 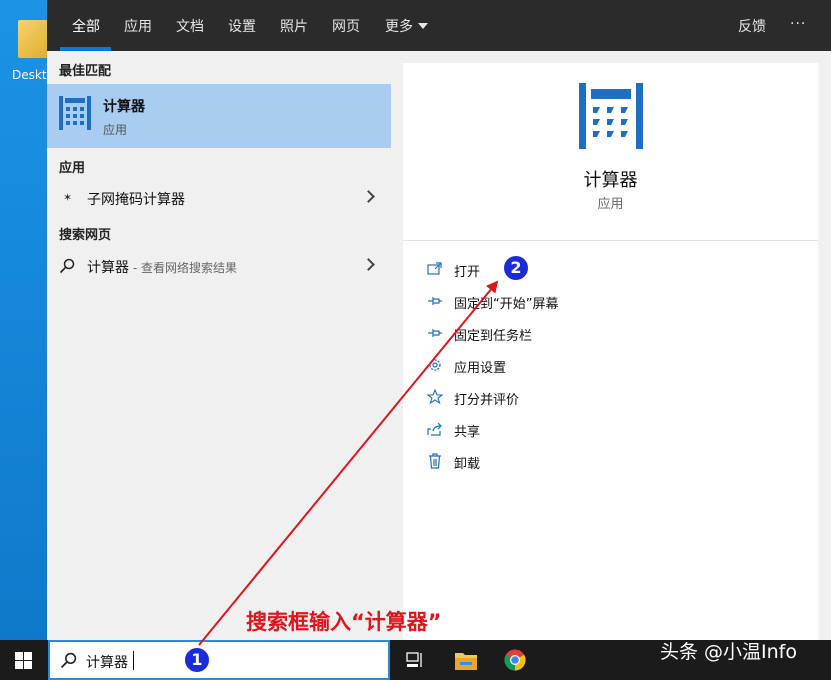 I want to click on annotation-text: 搜索框输入“计算器”, so click(x=344, y=622).